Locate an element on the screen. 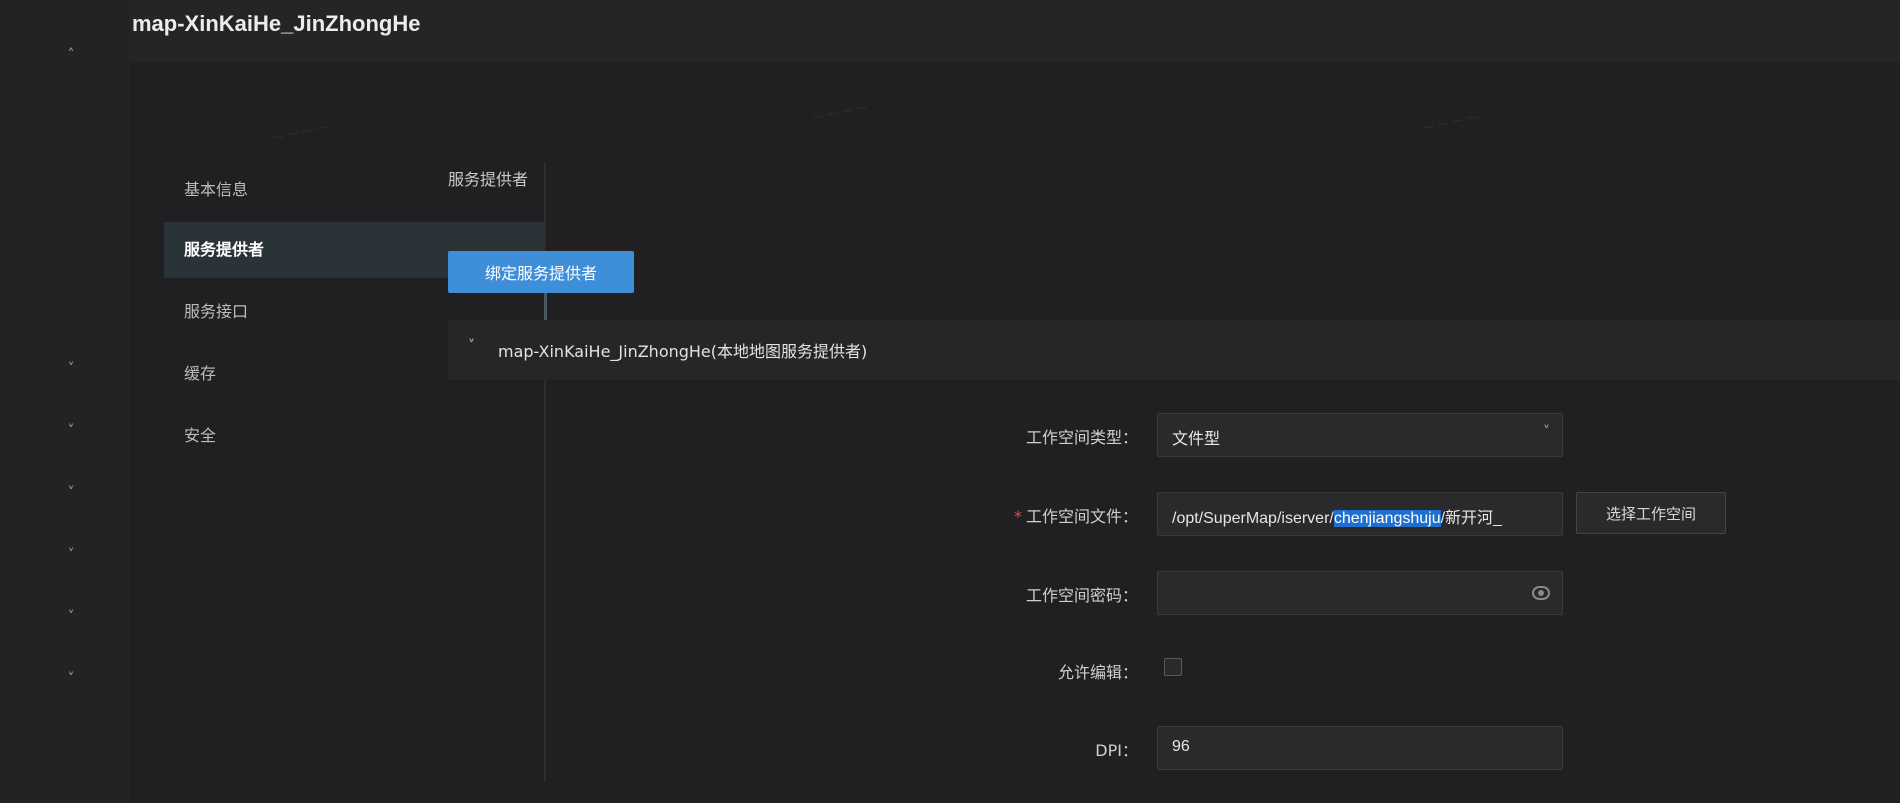 The image size is (1900, 803). workspace-password-label: 工作空间密码： is located at coordinates (1081, 595).